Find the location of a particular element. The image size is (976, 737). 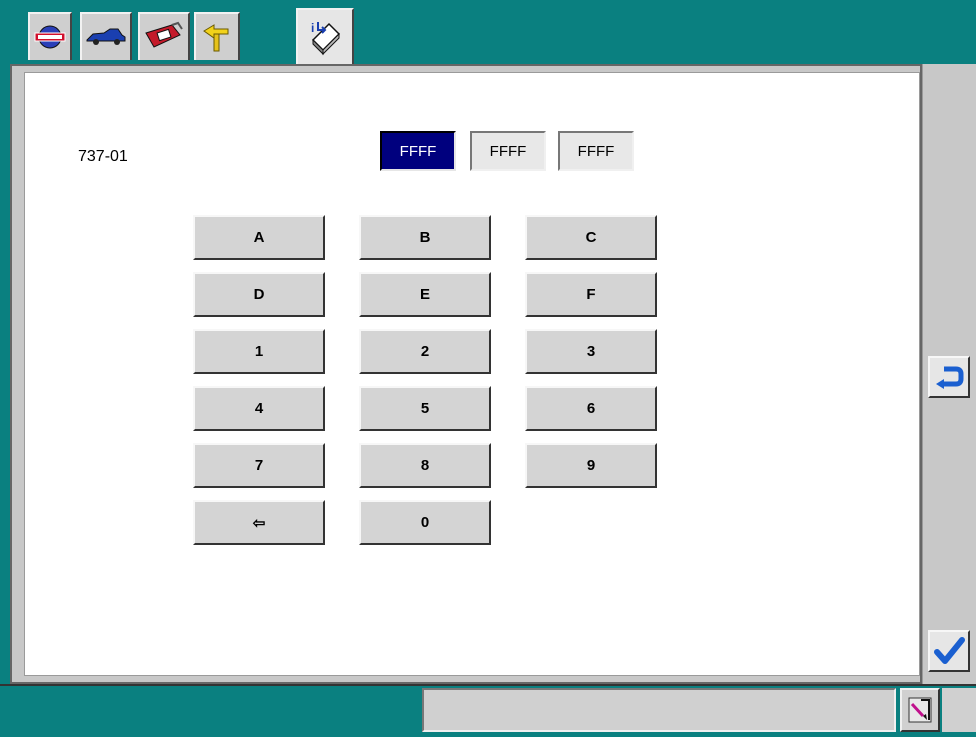

tab-info: i is located at coordinates (325, 37).